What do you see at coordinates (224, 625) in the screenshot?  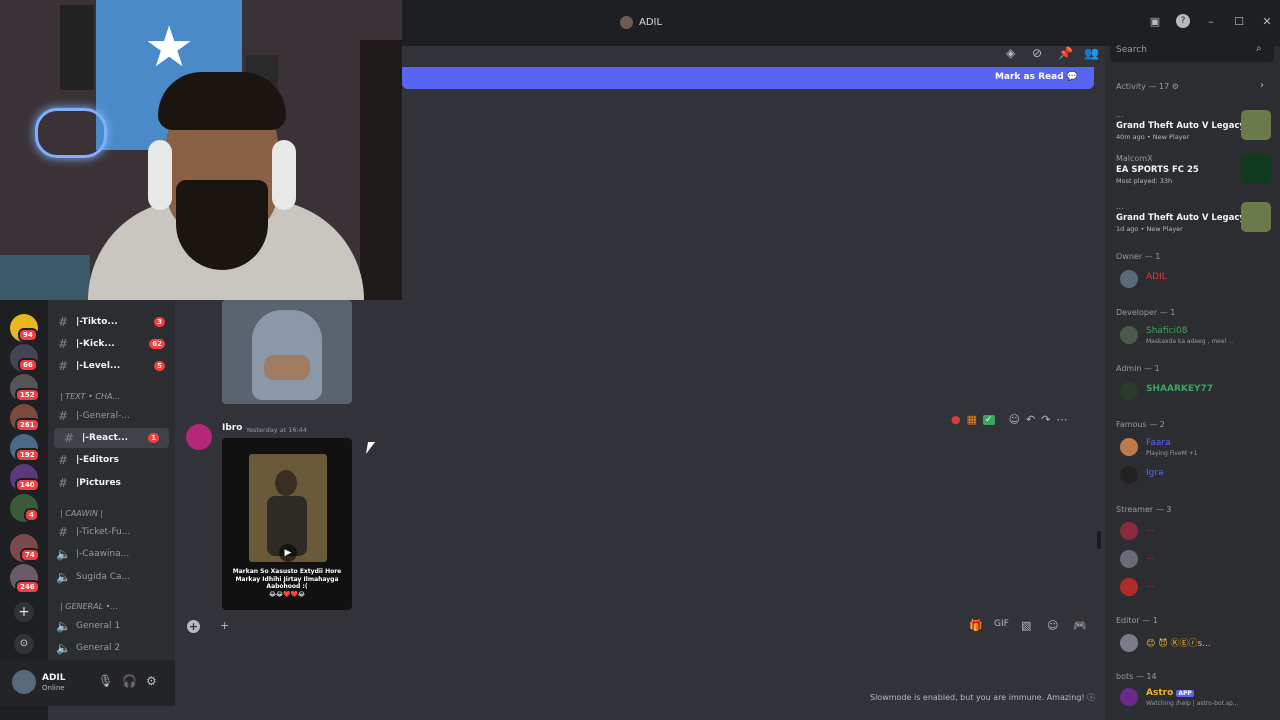 I see `composer-plus: +` at bounding box center [224, 625].